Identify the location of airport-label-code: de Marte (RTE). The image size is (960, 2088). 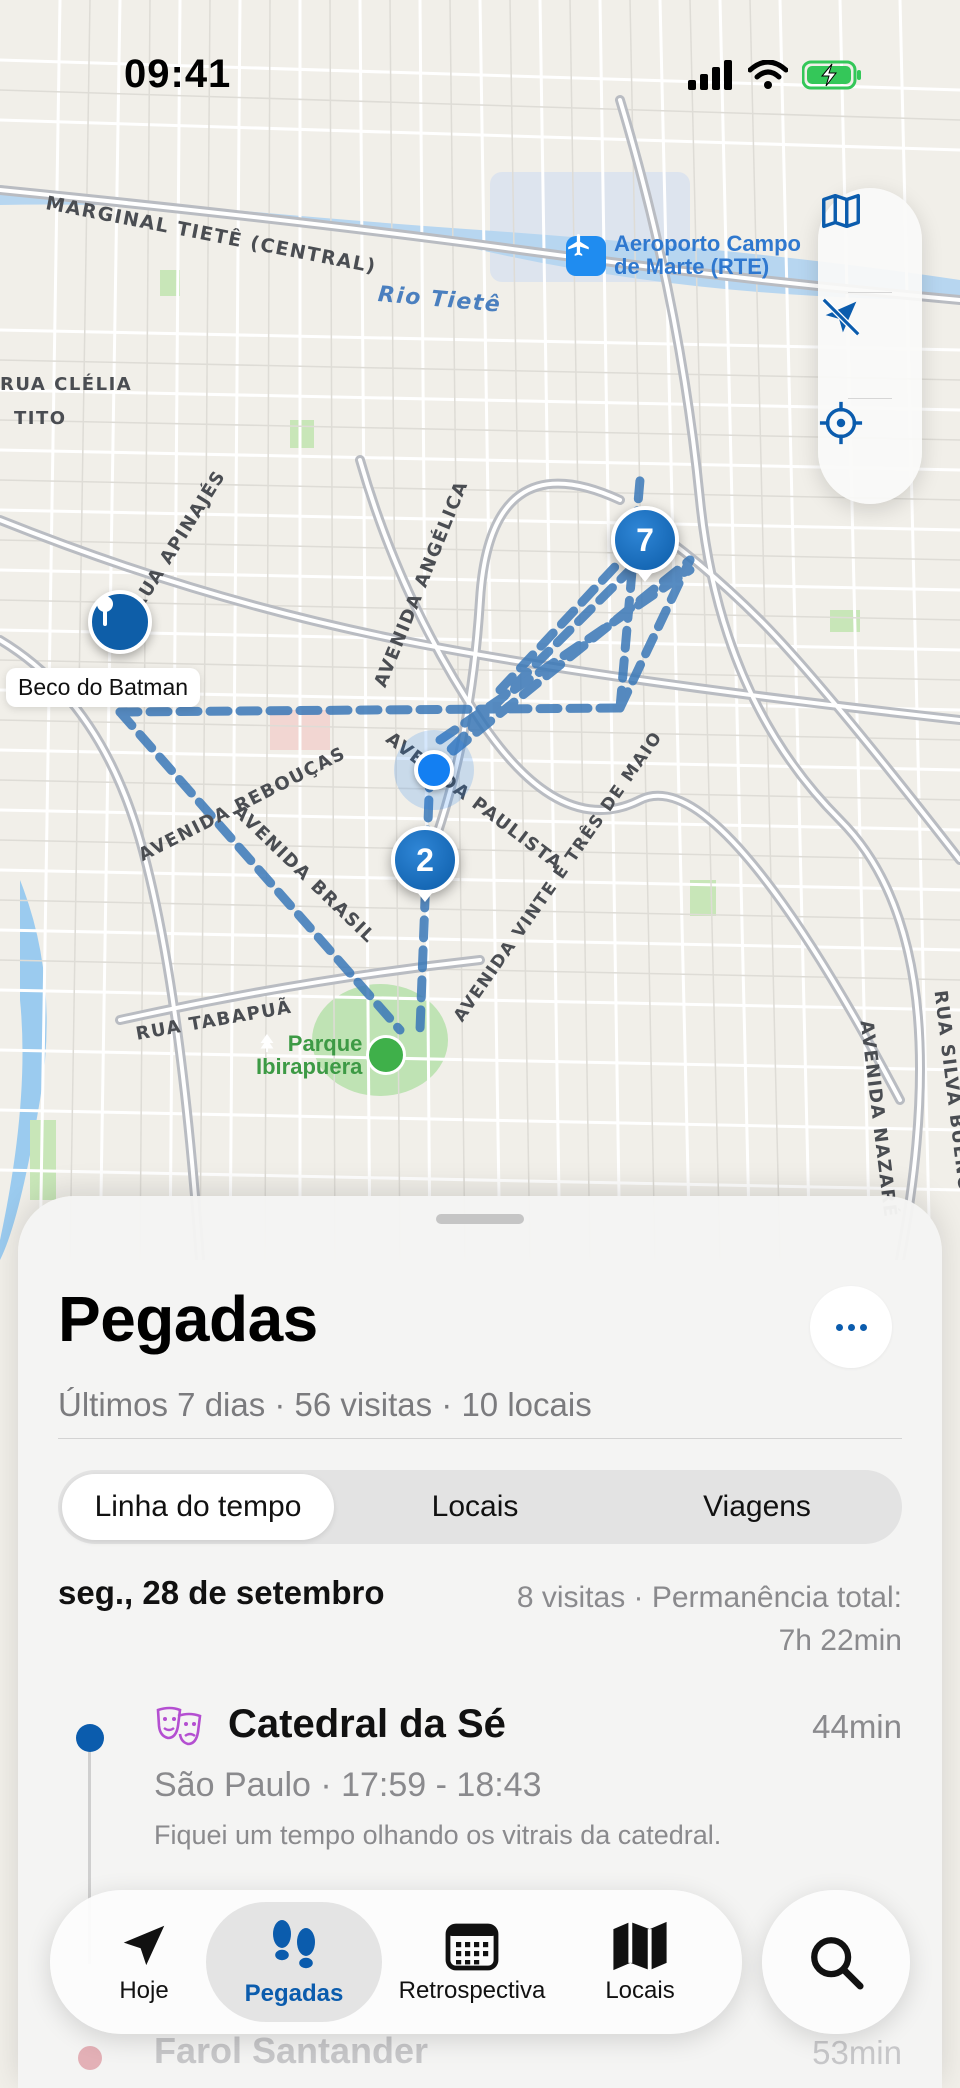
(692, 266).